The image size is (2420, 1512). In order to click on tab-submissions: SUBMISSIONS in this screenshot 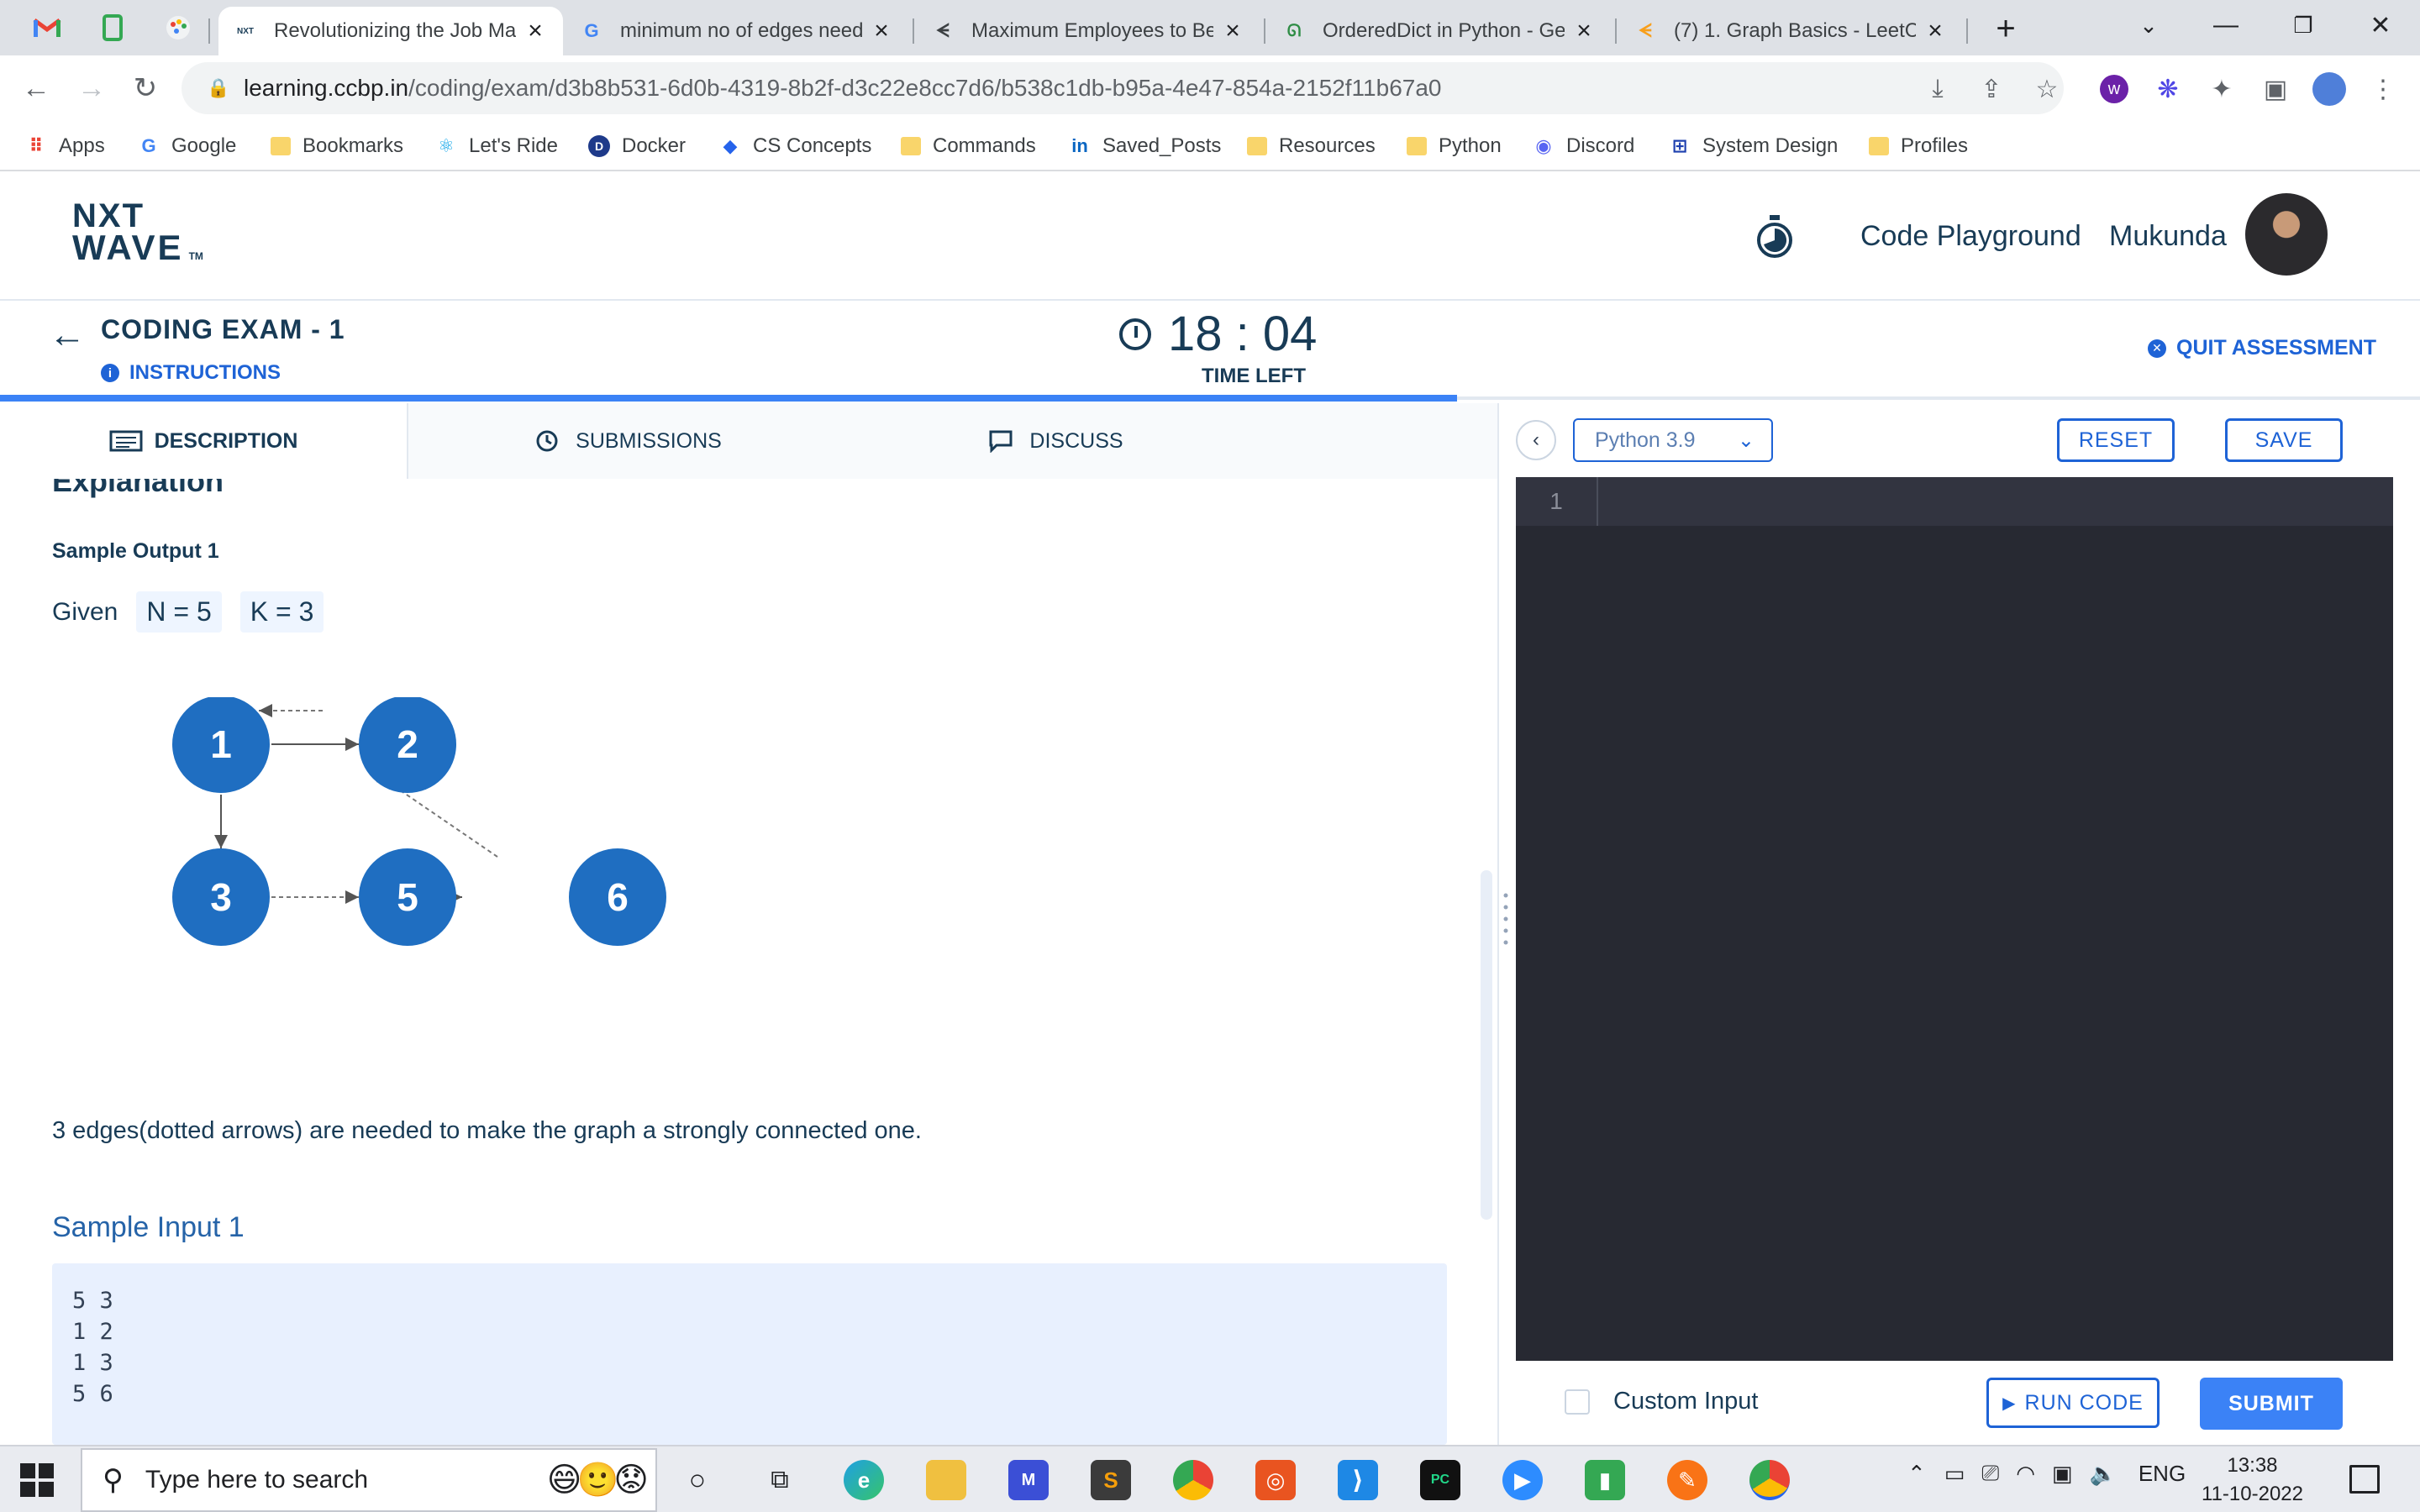, I will do `click(626, 441)`.